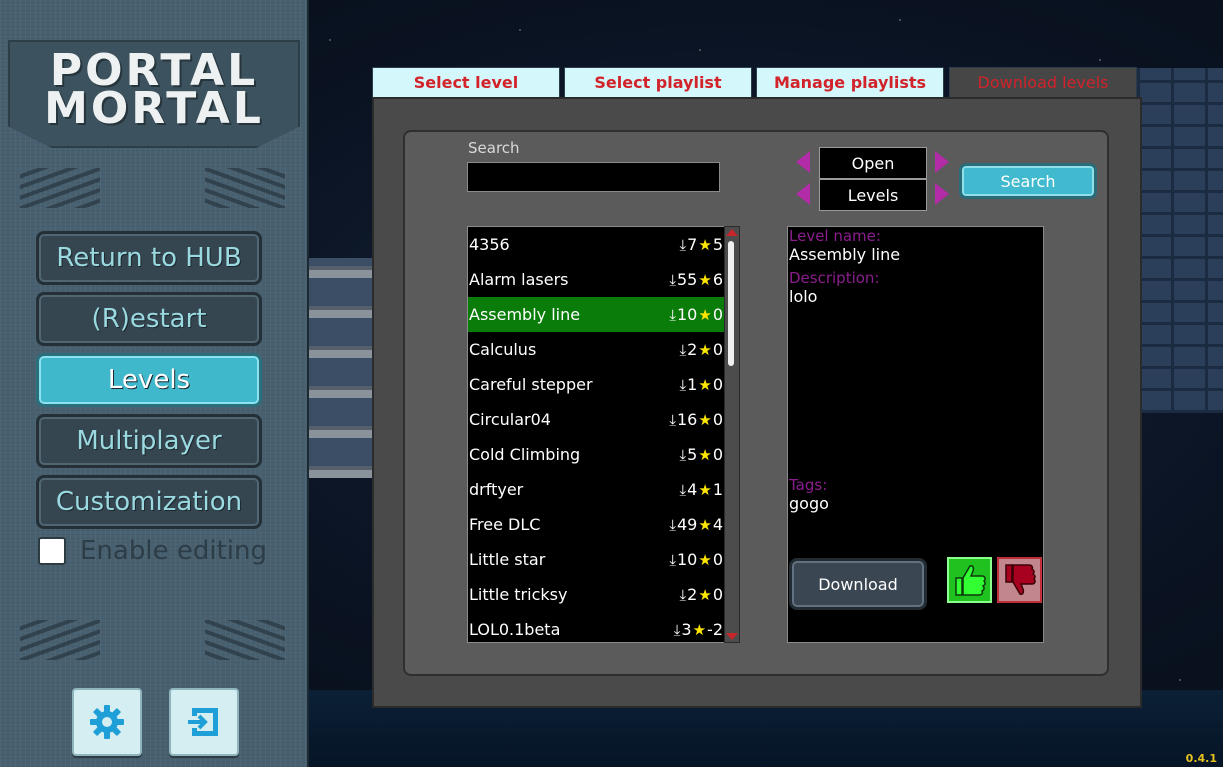 The width and height of the screenshot is (1223, 767). What do you see at coordinates (149, 380) in the screenshot?
I see `levels-button: Levels` at bounding box center [149, 380].